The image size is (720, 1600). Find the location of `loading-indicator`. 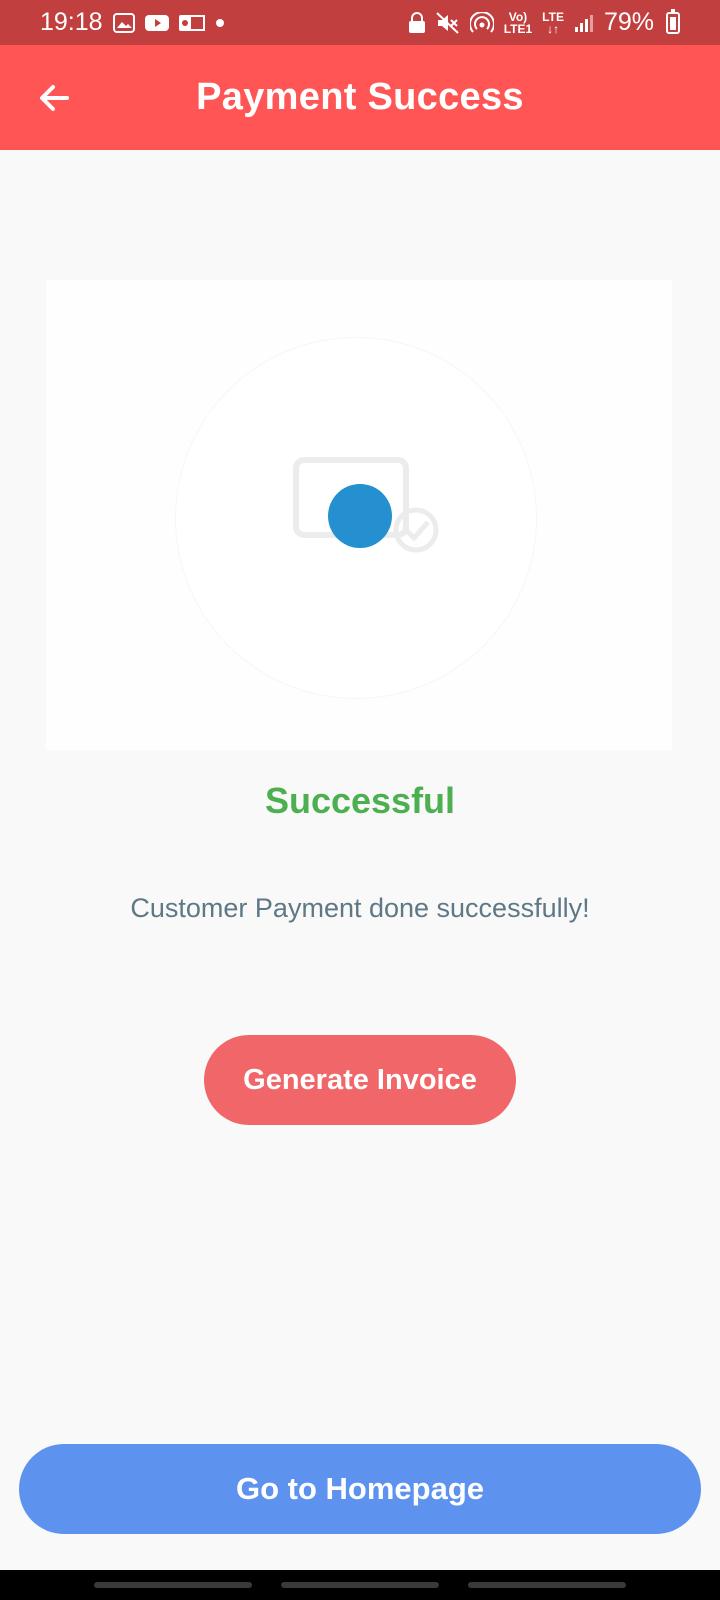

loading-indicator is located at coordinates (360, 516).